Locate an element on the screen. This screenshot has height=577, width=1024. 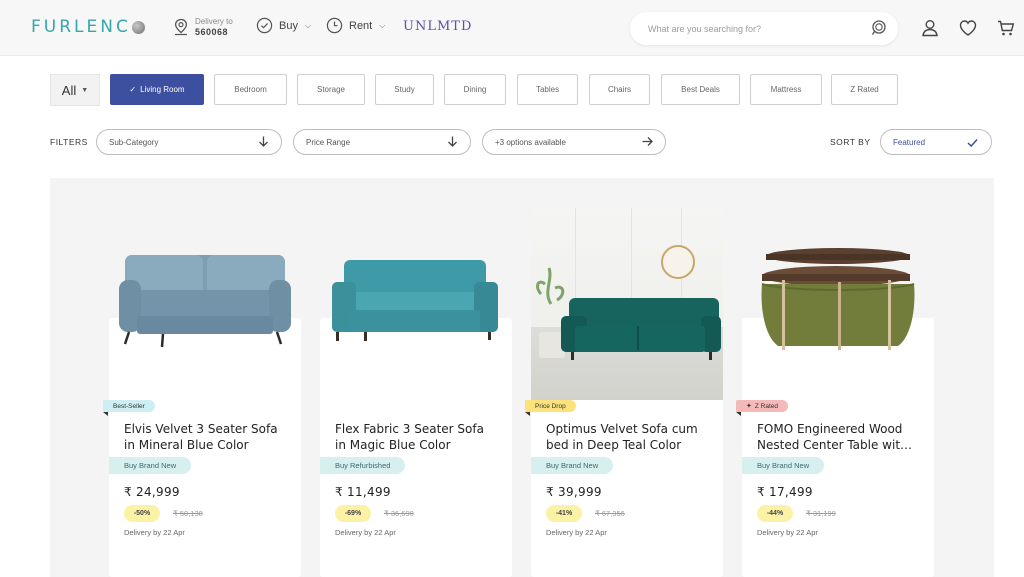
original-price: ₹ 31,199 is located at coordinates (821, 513).